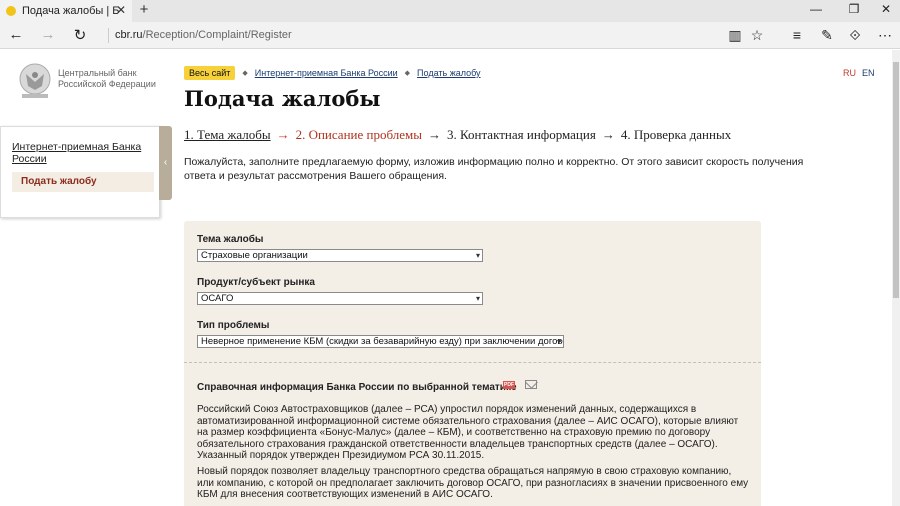 The height and width of the screenshot is (506, 900). Describe the element at coordinates (849, 73) in the screenshot. I see `lang-ru-link: RU` at that location.